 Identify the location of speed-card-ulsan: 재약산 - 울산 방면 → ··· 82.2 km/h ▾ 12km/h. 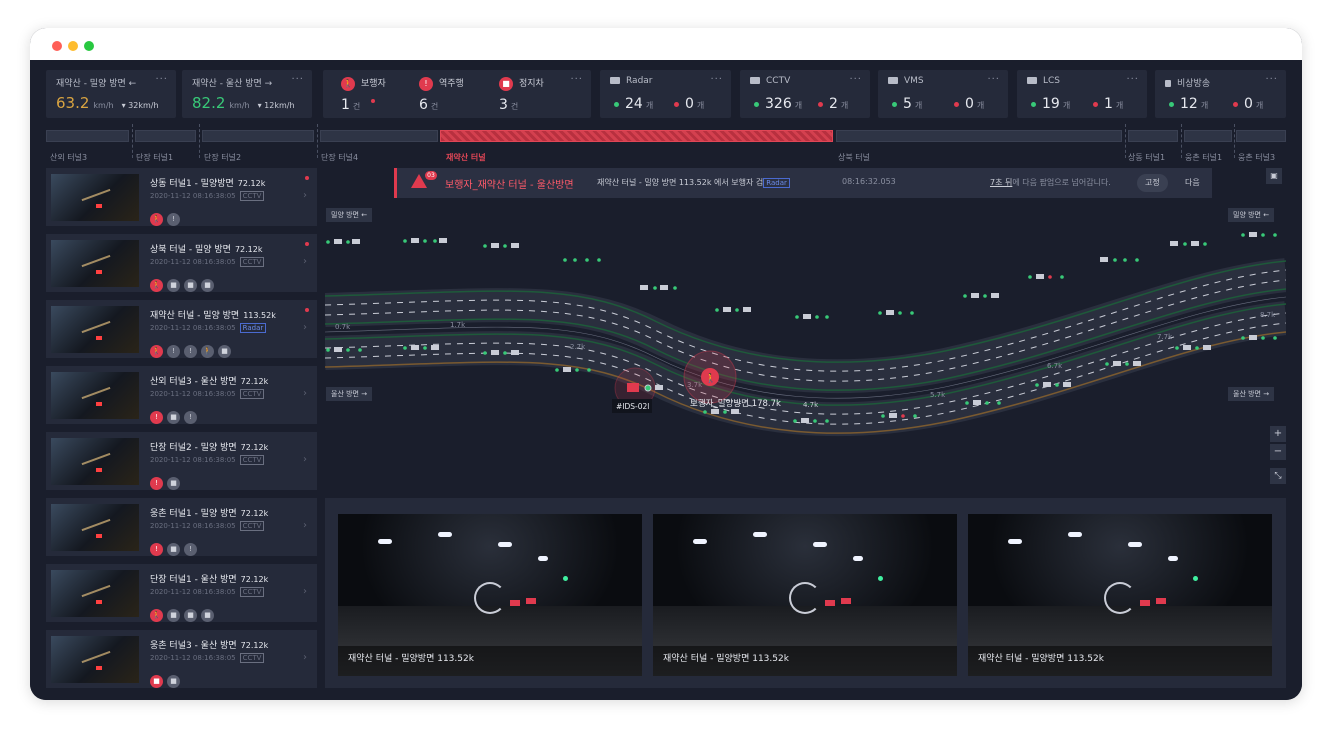
(247, 94).